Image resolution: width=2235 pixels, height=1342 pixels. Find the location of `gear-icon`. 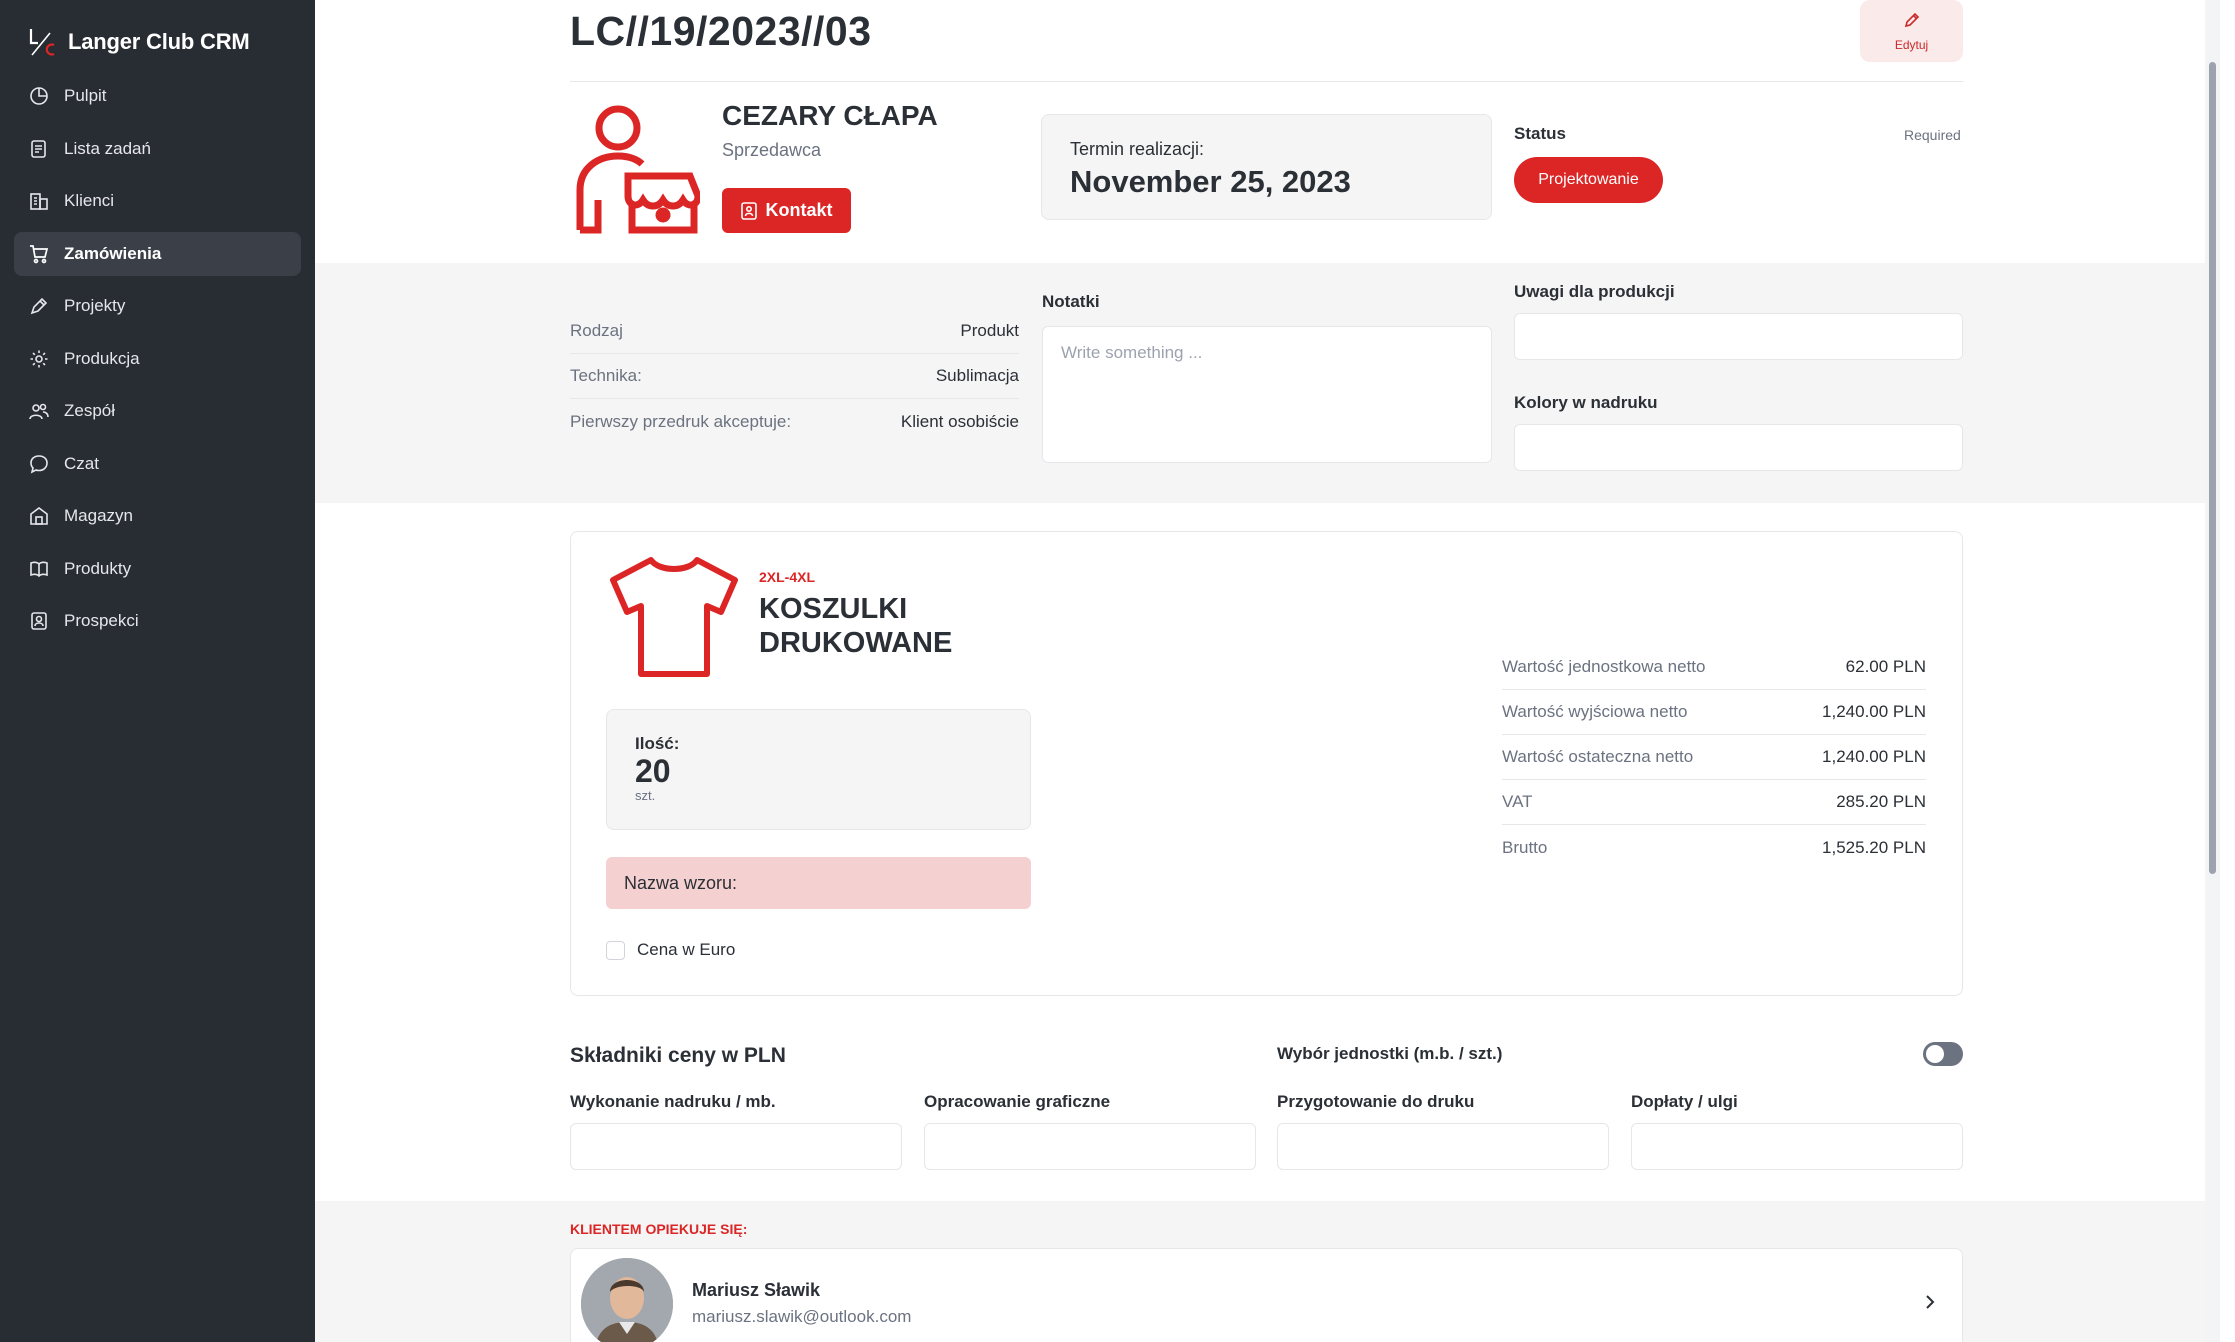

gear-icon is located at coordinates (39, 359).